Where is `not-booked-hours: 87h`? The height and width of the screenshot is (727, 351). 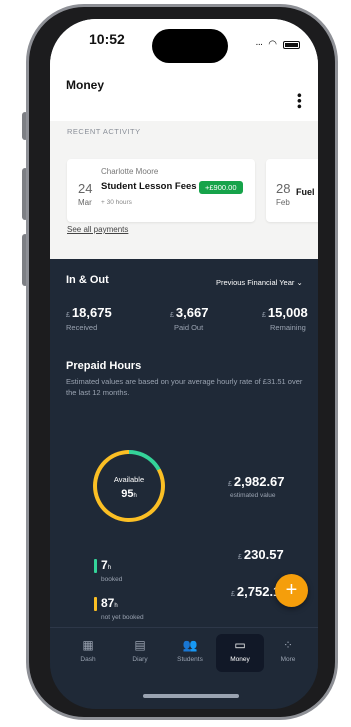 not-booked-hours: 87h is located at coordinates (109, 603).